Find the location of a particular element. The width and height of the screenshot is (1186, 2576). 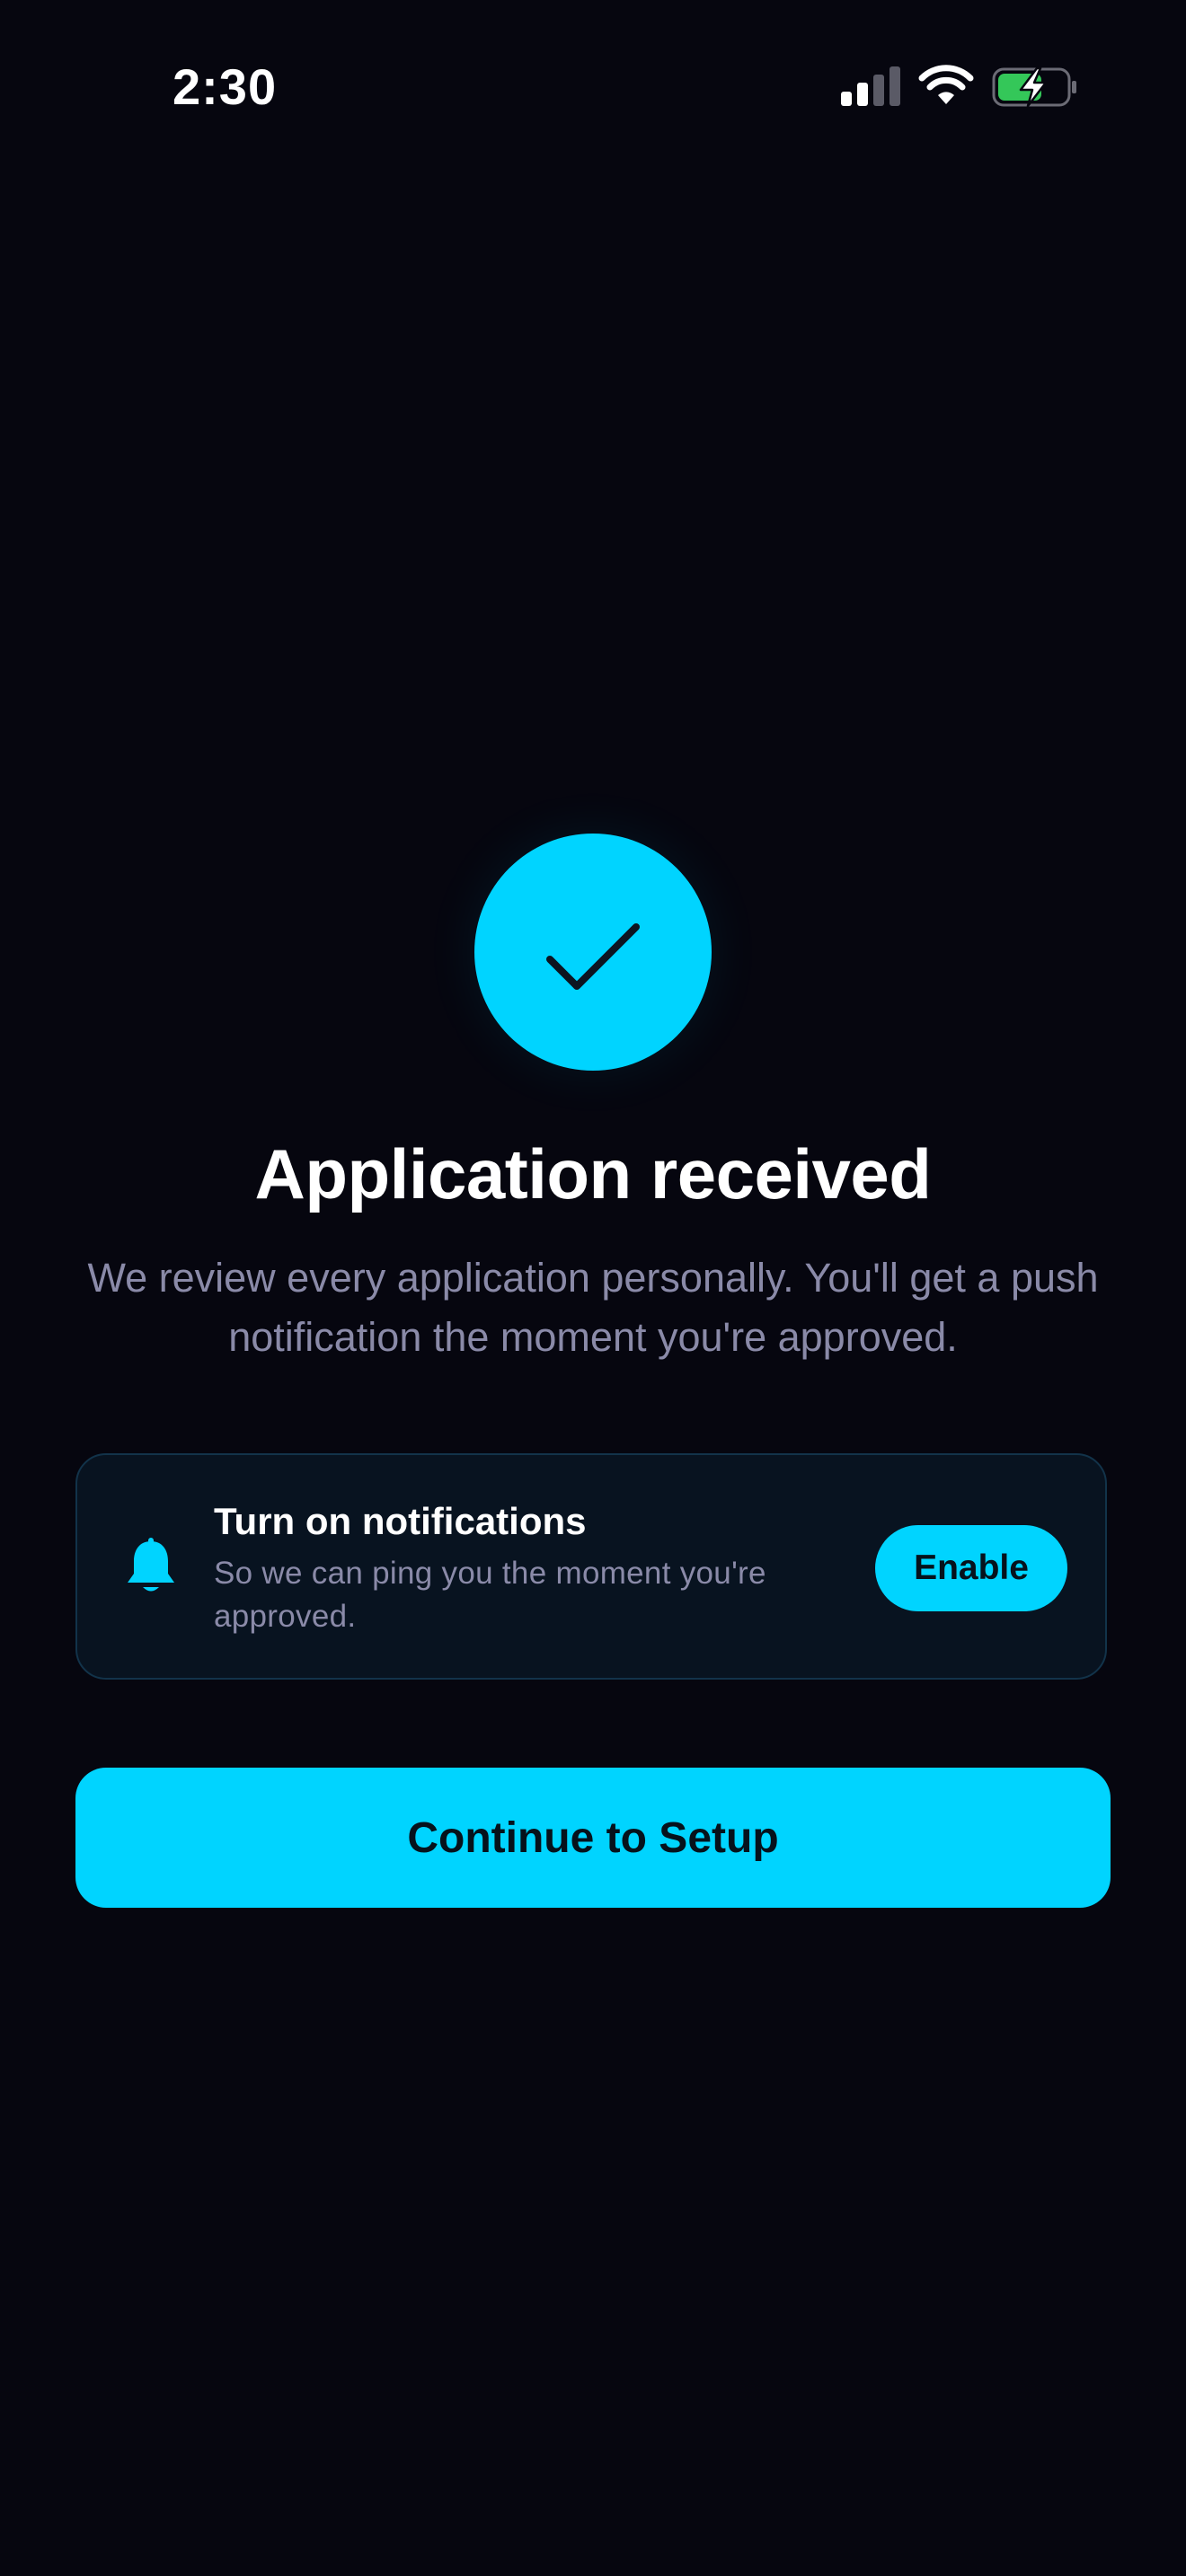

notification-card-title: Turn on notifications is located at coordinates (400, 1521).